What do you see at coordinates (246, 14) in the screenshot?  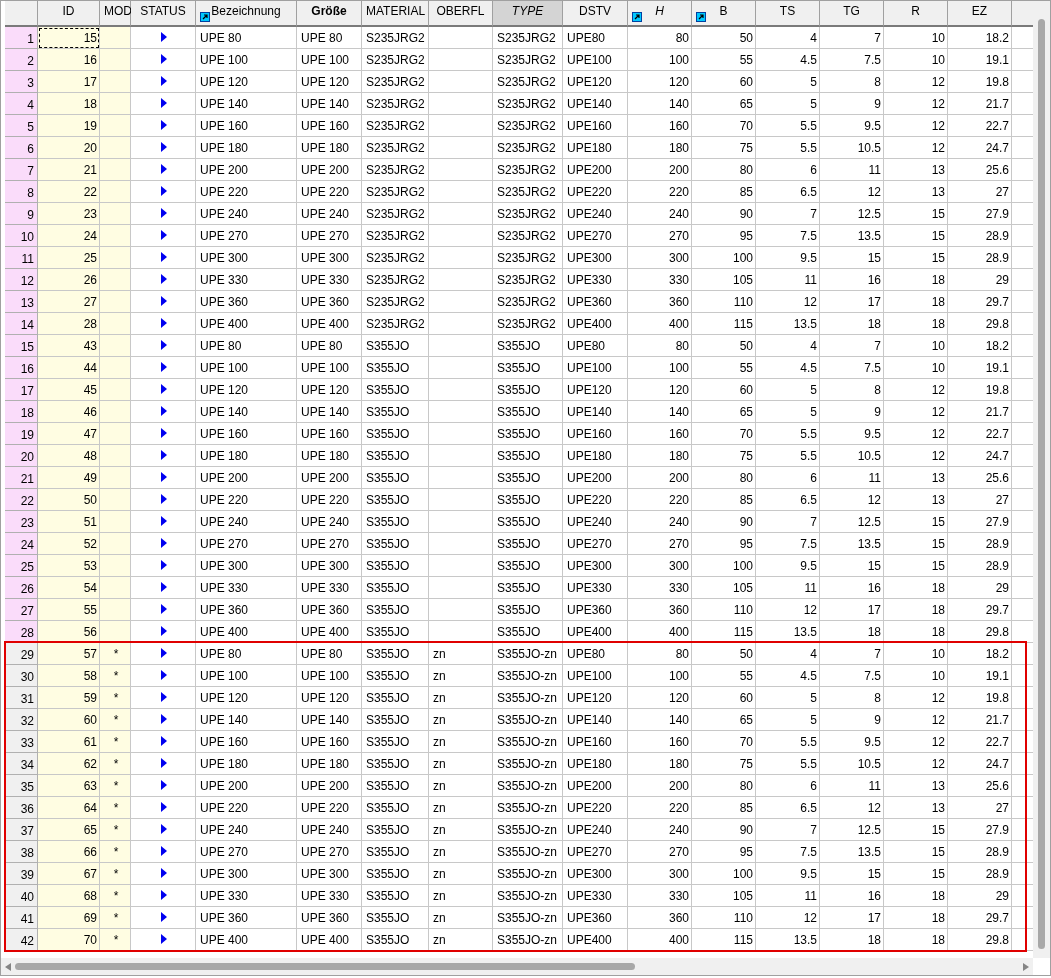 I see `column-header: Bezeichnung` at bounding box center [246, 14].